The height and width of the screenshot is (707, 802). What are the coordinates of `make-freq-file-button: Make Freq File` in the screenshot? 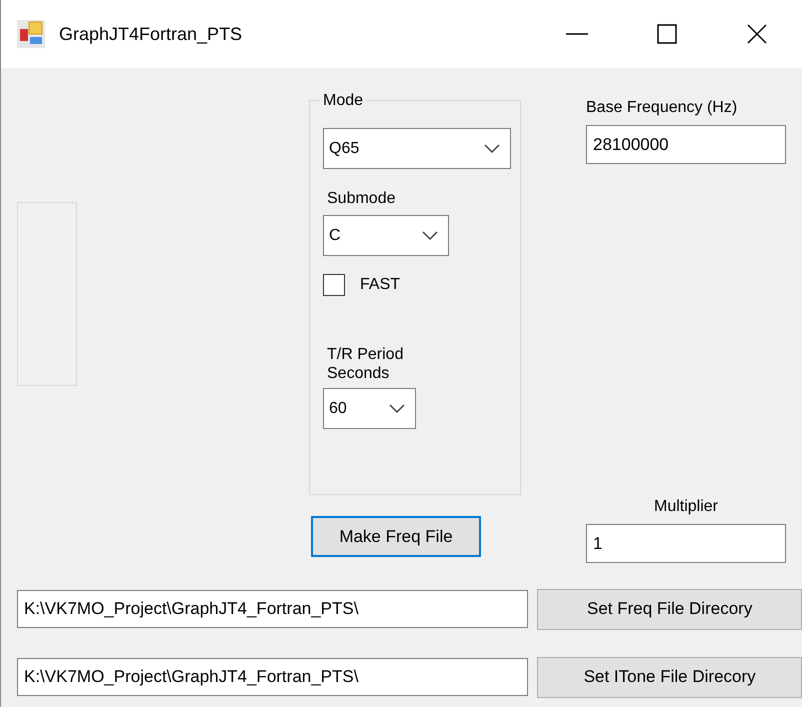 It's located at (396, 536).